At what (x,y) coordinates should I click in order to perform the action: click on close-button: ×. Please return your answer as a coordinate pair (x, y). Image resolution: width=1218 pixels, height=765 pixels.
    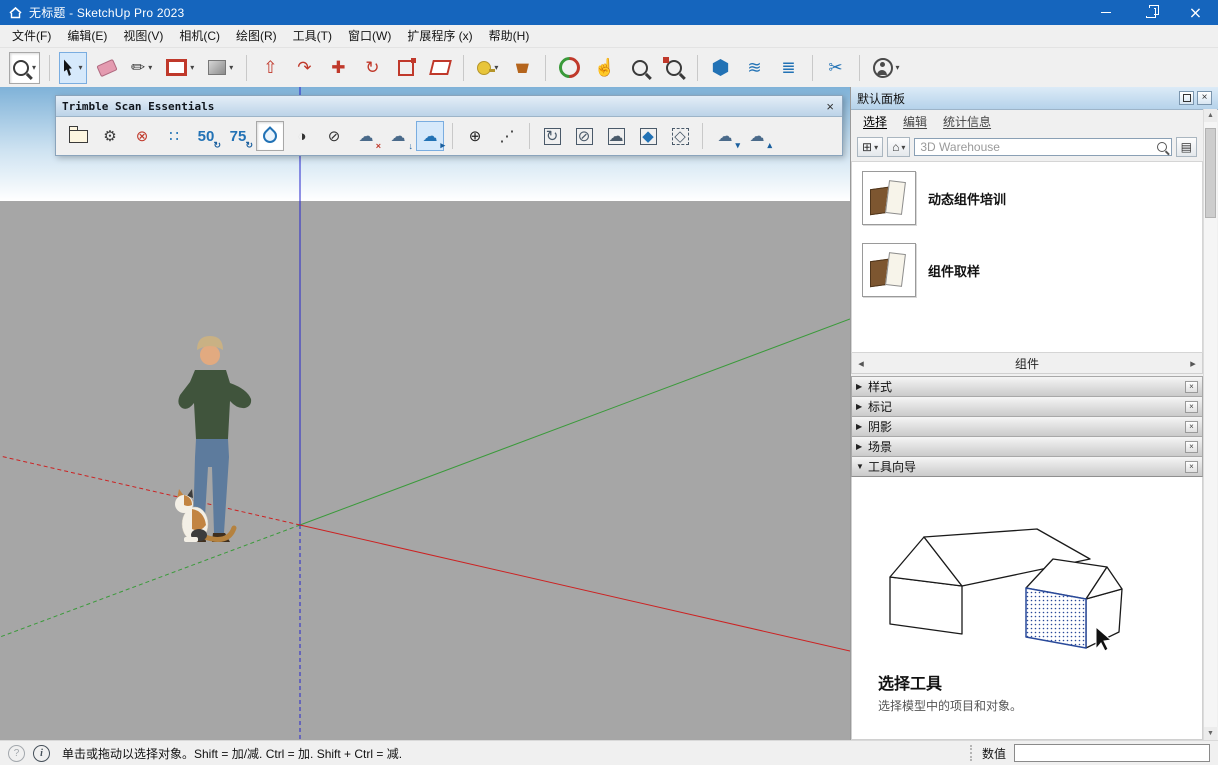
    Looking at the image, I should click on (1195, 12).